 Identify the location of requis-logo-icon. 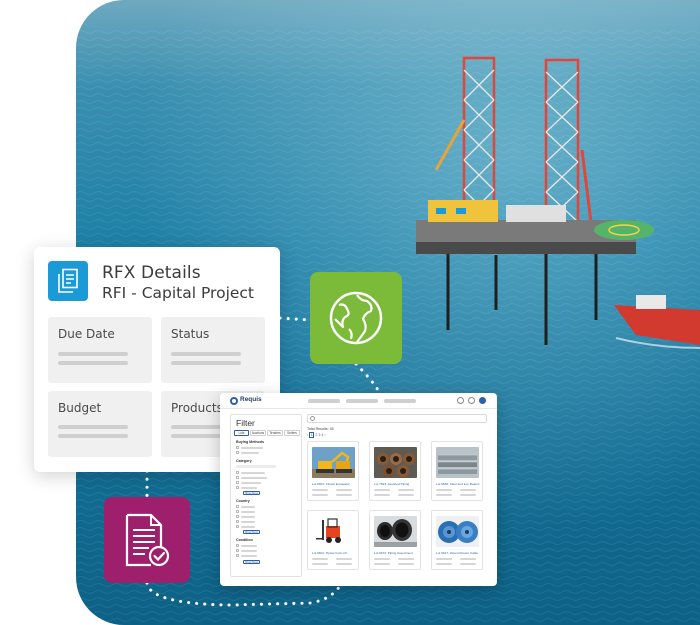
(234, 401).